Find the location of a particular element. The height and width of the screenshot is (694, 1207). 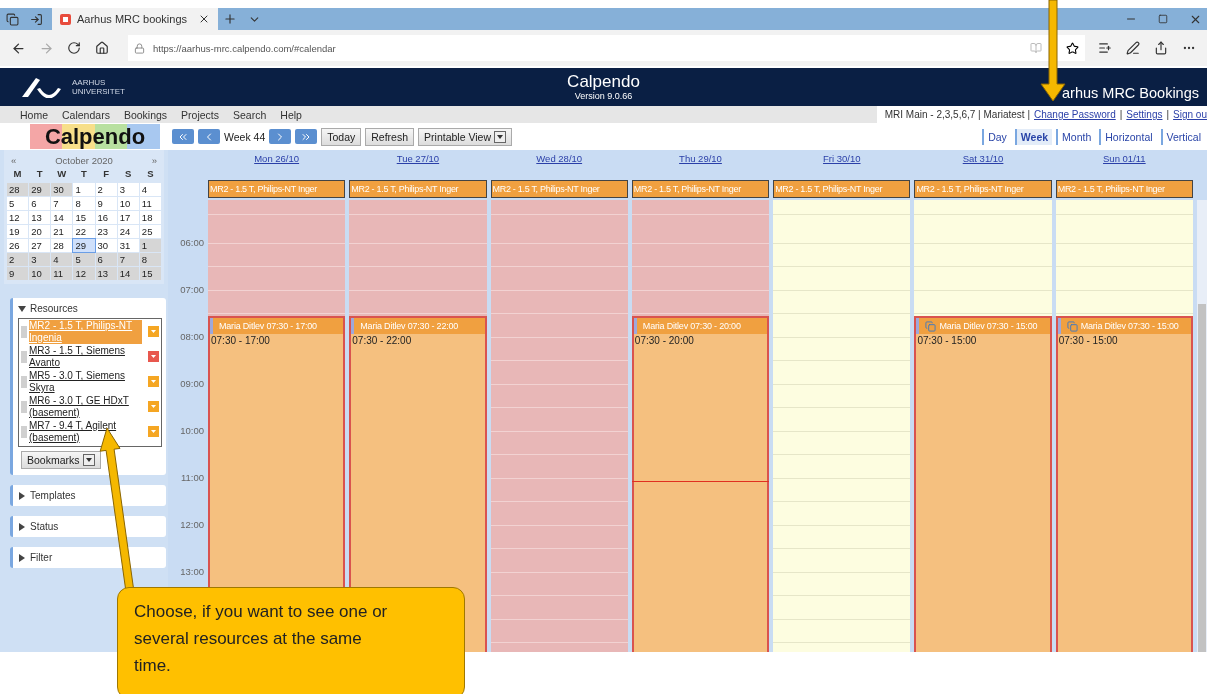

day-column: Maria Ditlev 07:30 - 20:00 07:30 - 20:00 is located at coordinates (700, 426).